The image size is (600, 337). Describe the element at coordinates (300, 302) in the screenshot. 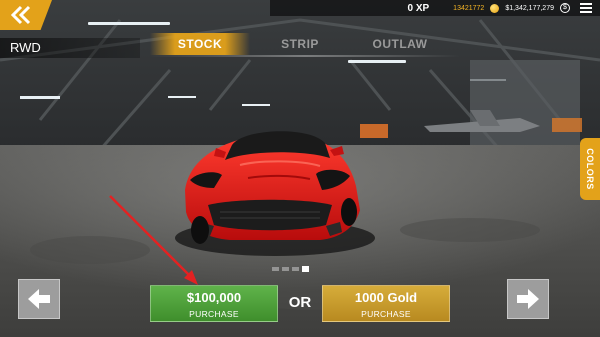

I see `or-separator: OR` at that location.